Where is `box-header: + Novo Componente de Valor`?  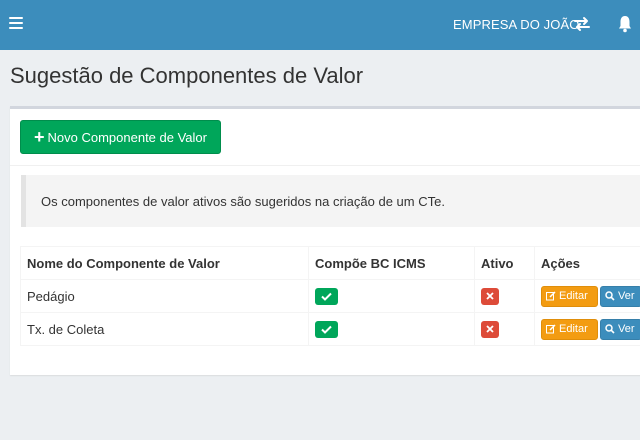 box-header: + Novo Componente de Valor is located at coordinates (325, 137).